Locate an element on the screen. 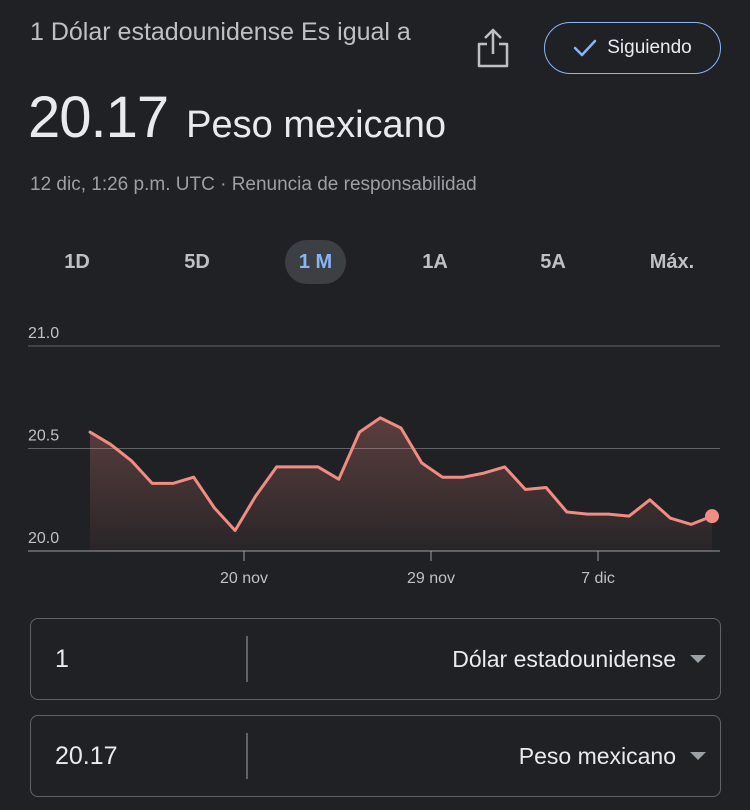  following-button: Siguiendo is located at coordinates (632, 48).